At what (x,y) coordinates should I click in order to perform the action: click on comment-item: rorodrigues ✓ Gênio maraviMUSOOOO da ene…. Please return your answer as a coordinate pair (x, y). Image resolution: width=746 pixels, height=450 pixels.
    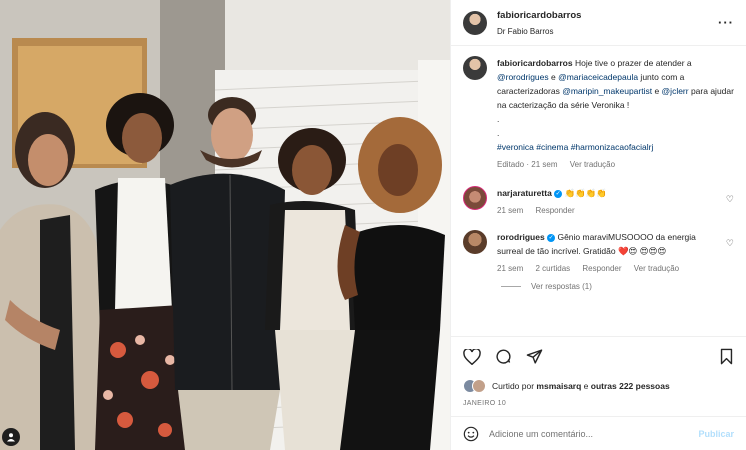
    Looking at the image, I should click on (598, 253).